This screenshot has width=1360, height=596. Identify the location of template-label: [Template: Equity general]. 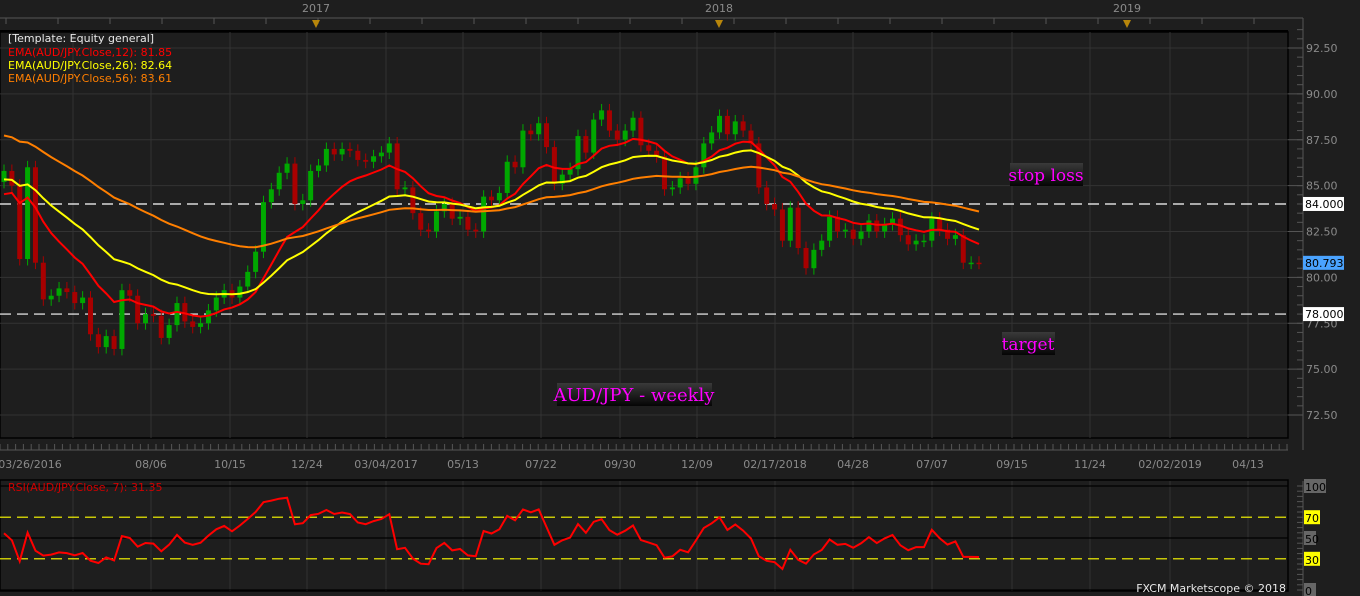
(81, 38).